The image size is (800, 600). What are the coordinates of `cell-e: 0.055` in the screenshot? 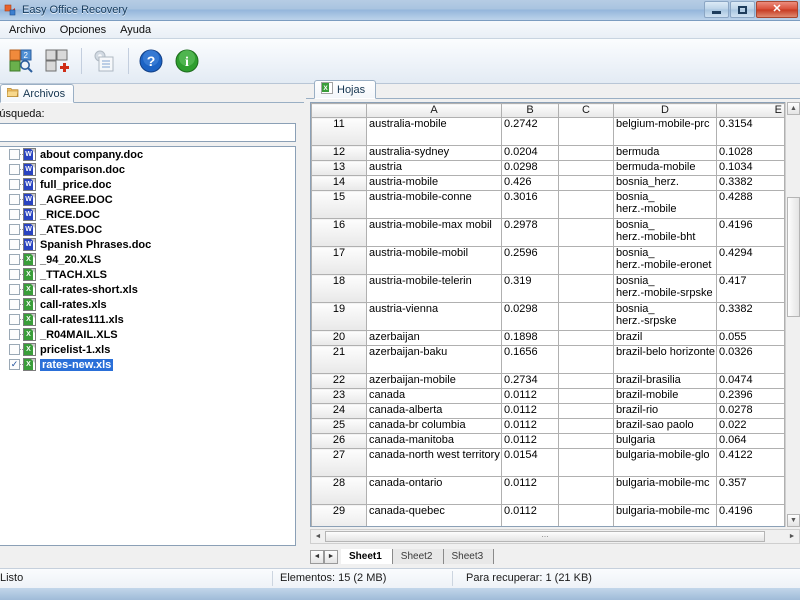 It's located at (750, 338).